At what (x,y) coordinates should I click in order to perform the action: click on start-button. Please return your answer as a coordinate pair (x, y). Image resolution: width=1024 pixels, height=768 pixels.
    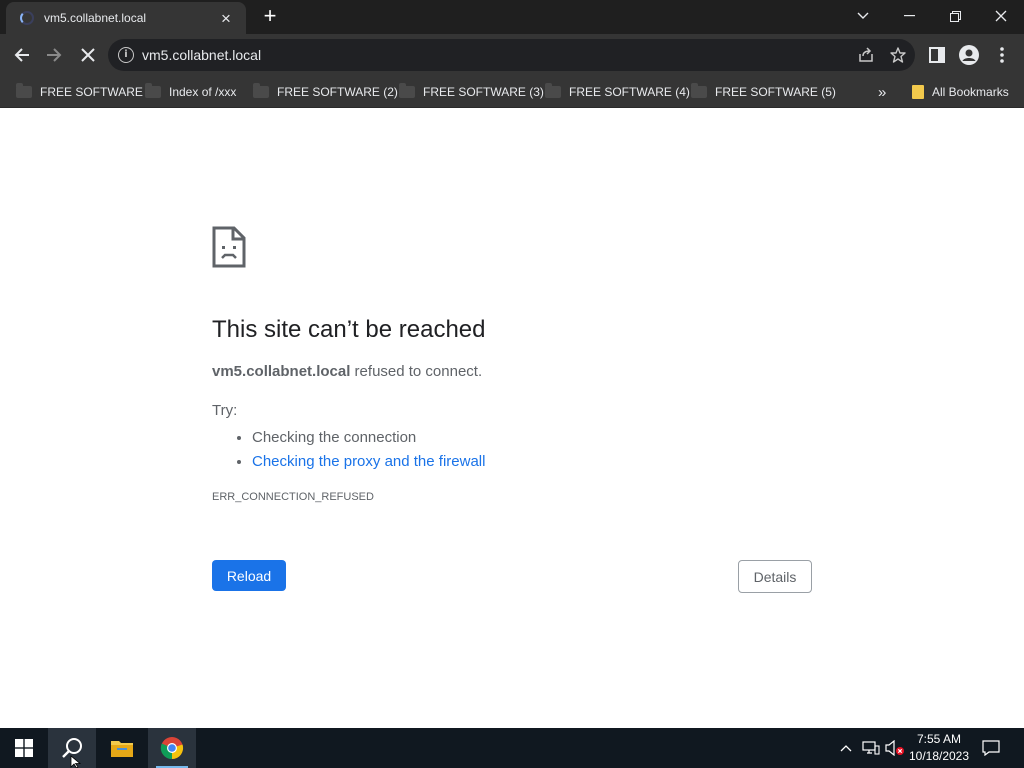
    Looking at the image, I should click on (24, 748).